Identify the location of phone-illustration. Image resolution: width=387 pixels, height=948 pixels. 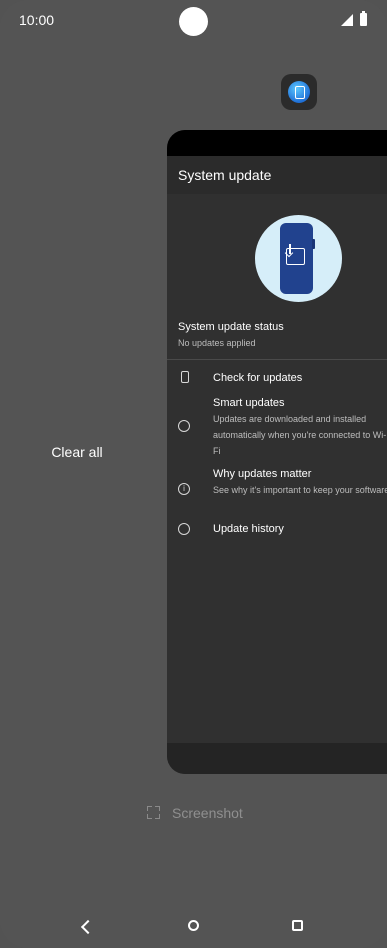
(296, 258).